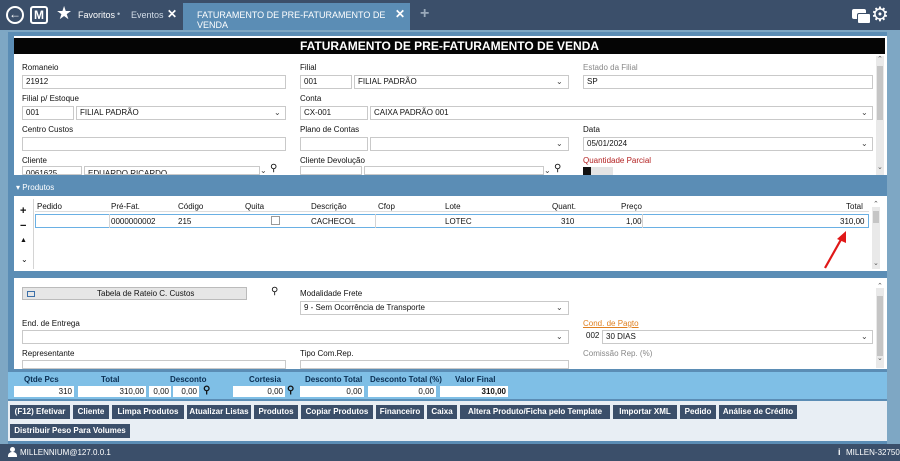 This screenshot has width=900, height=461. I want to click on produtos-section-header: ▾ Produtos, so click(447, 188).